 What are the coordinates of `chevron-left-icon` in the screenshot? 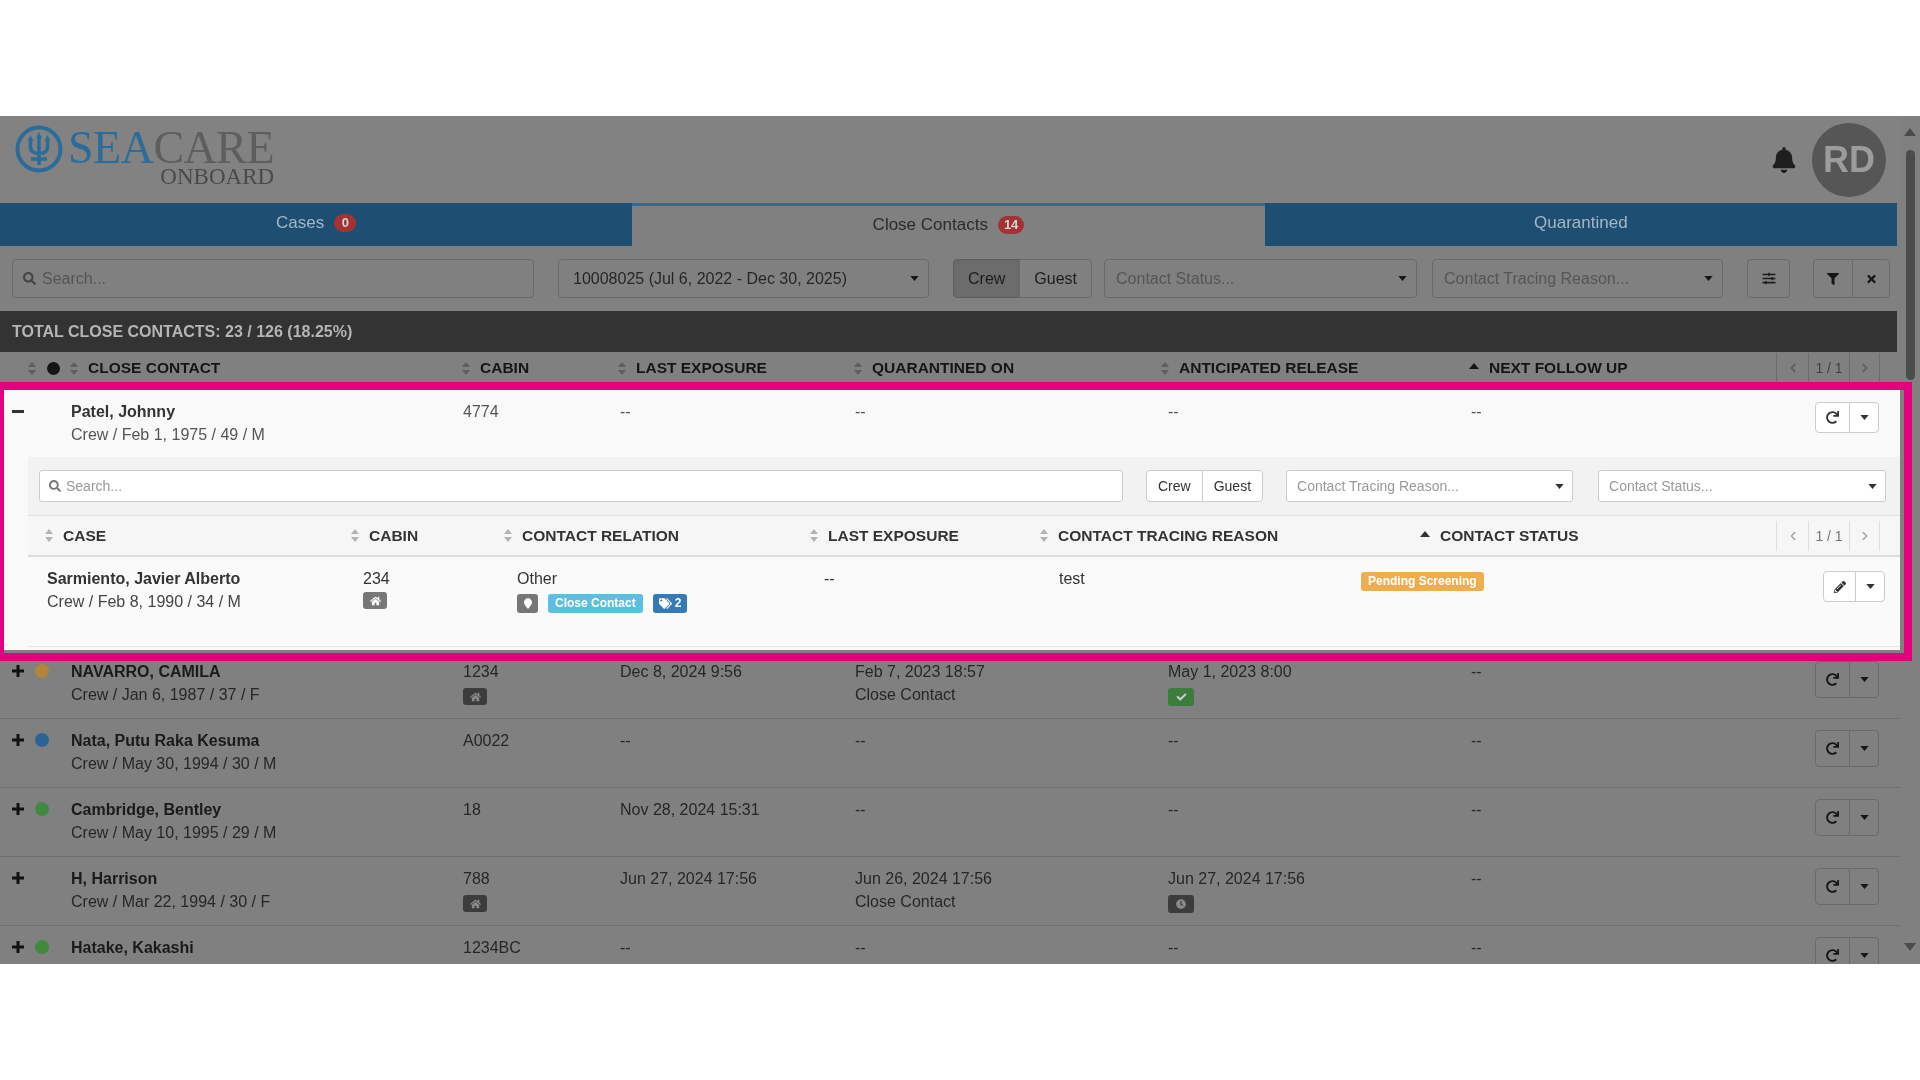 It's located at (1792, 536).